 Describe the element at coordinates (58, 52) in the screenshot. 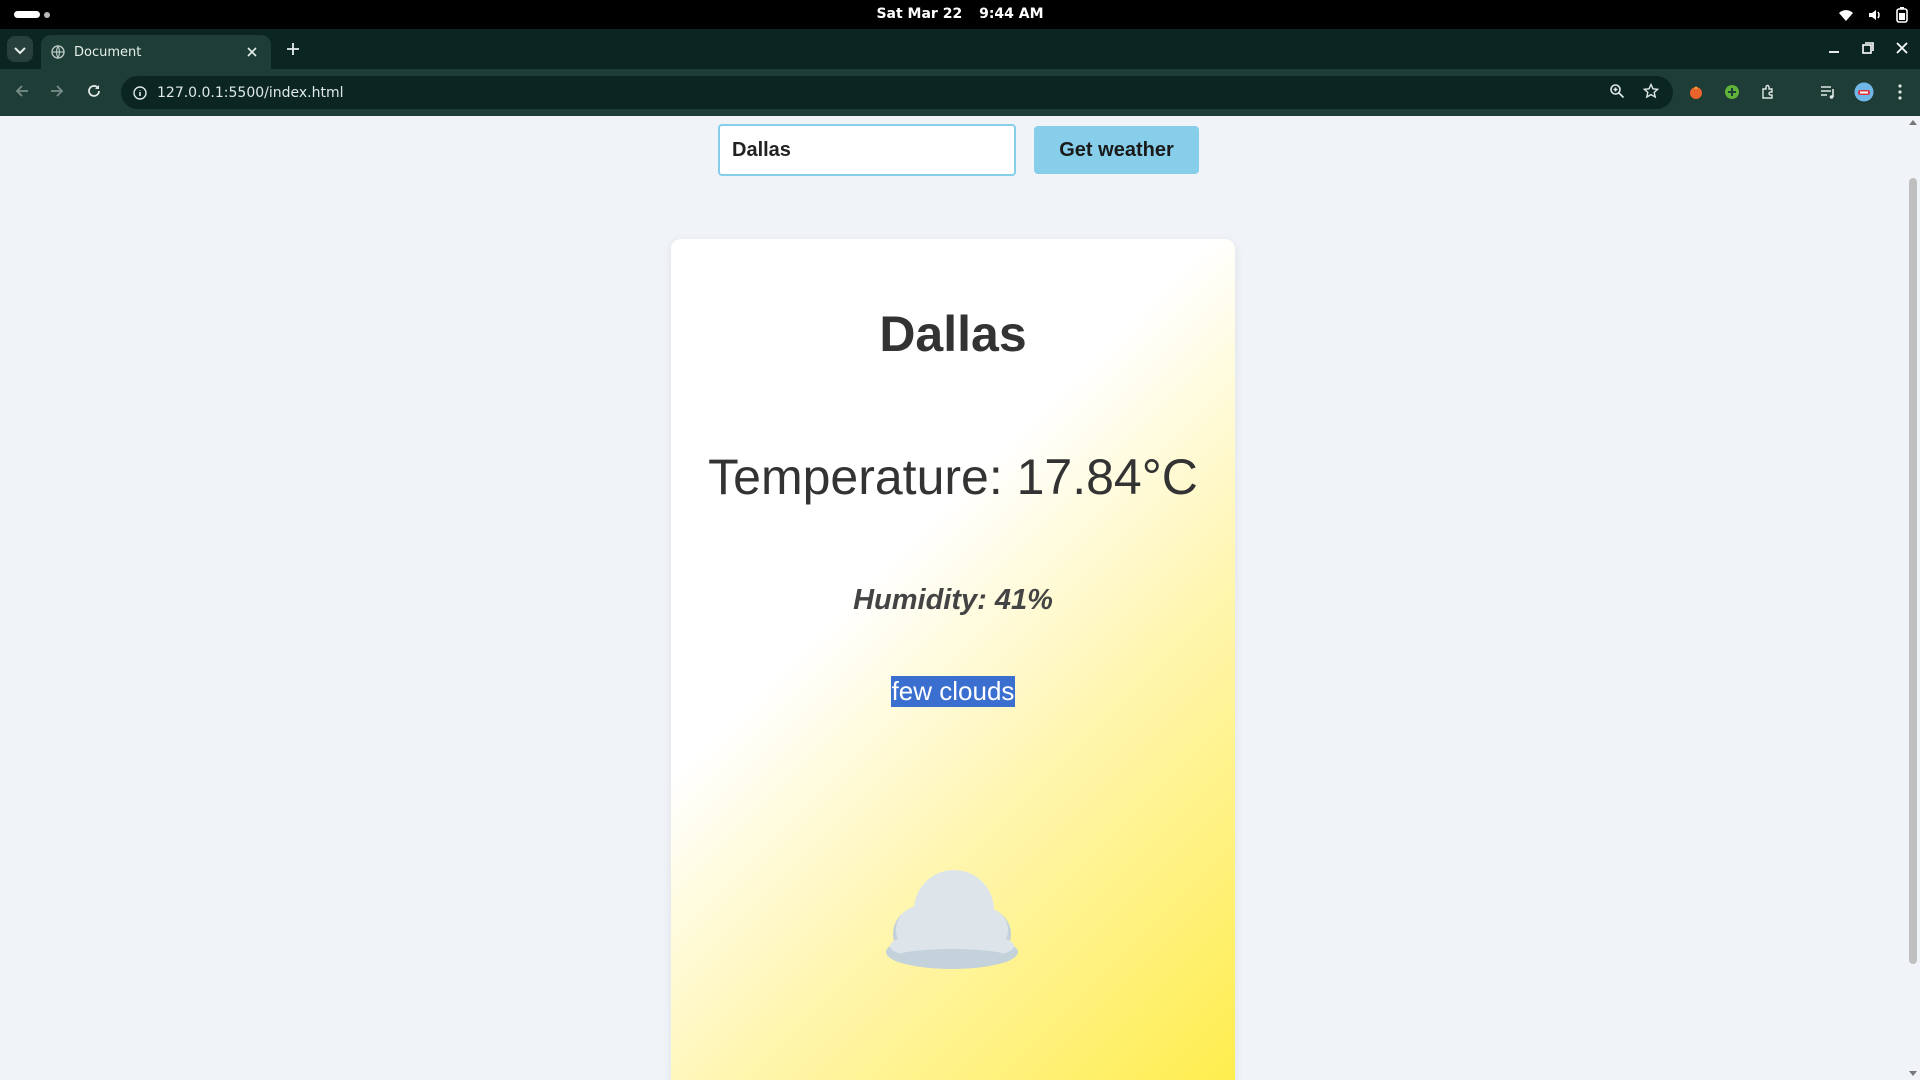

I see `globe-icon` at that location.